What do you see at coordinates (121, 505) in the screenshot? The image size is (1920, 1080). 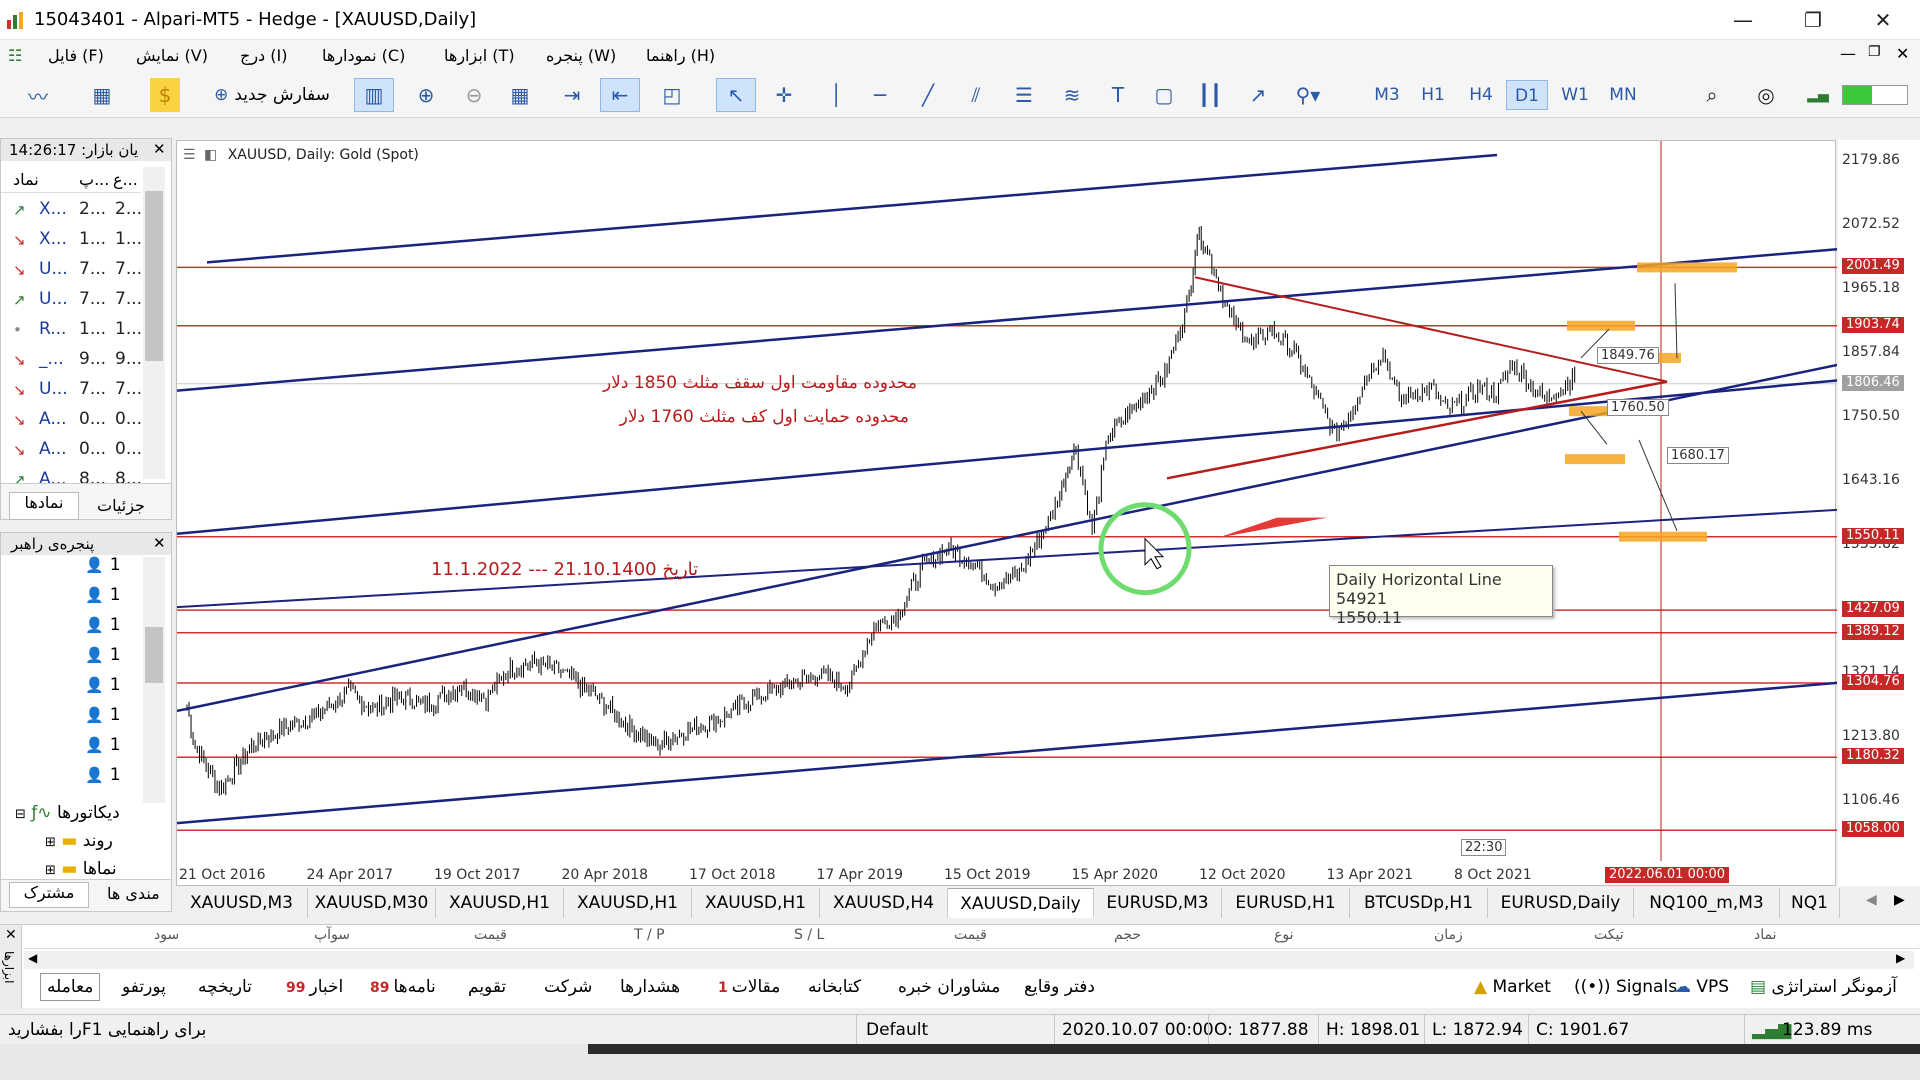 I see `tab-details: جزئیات` at bounding box center [121, 505].